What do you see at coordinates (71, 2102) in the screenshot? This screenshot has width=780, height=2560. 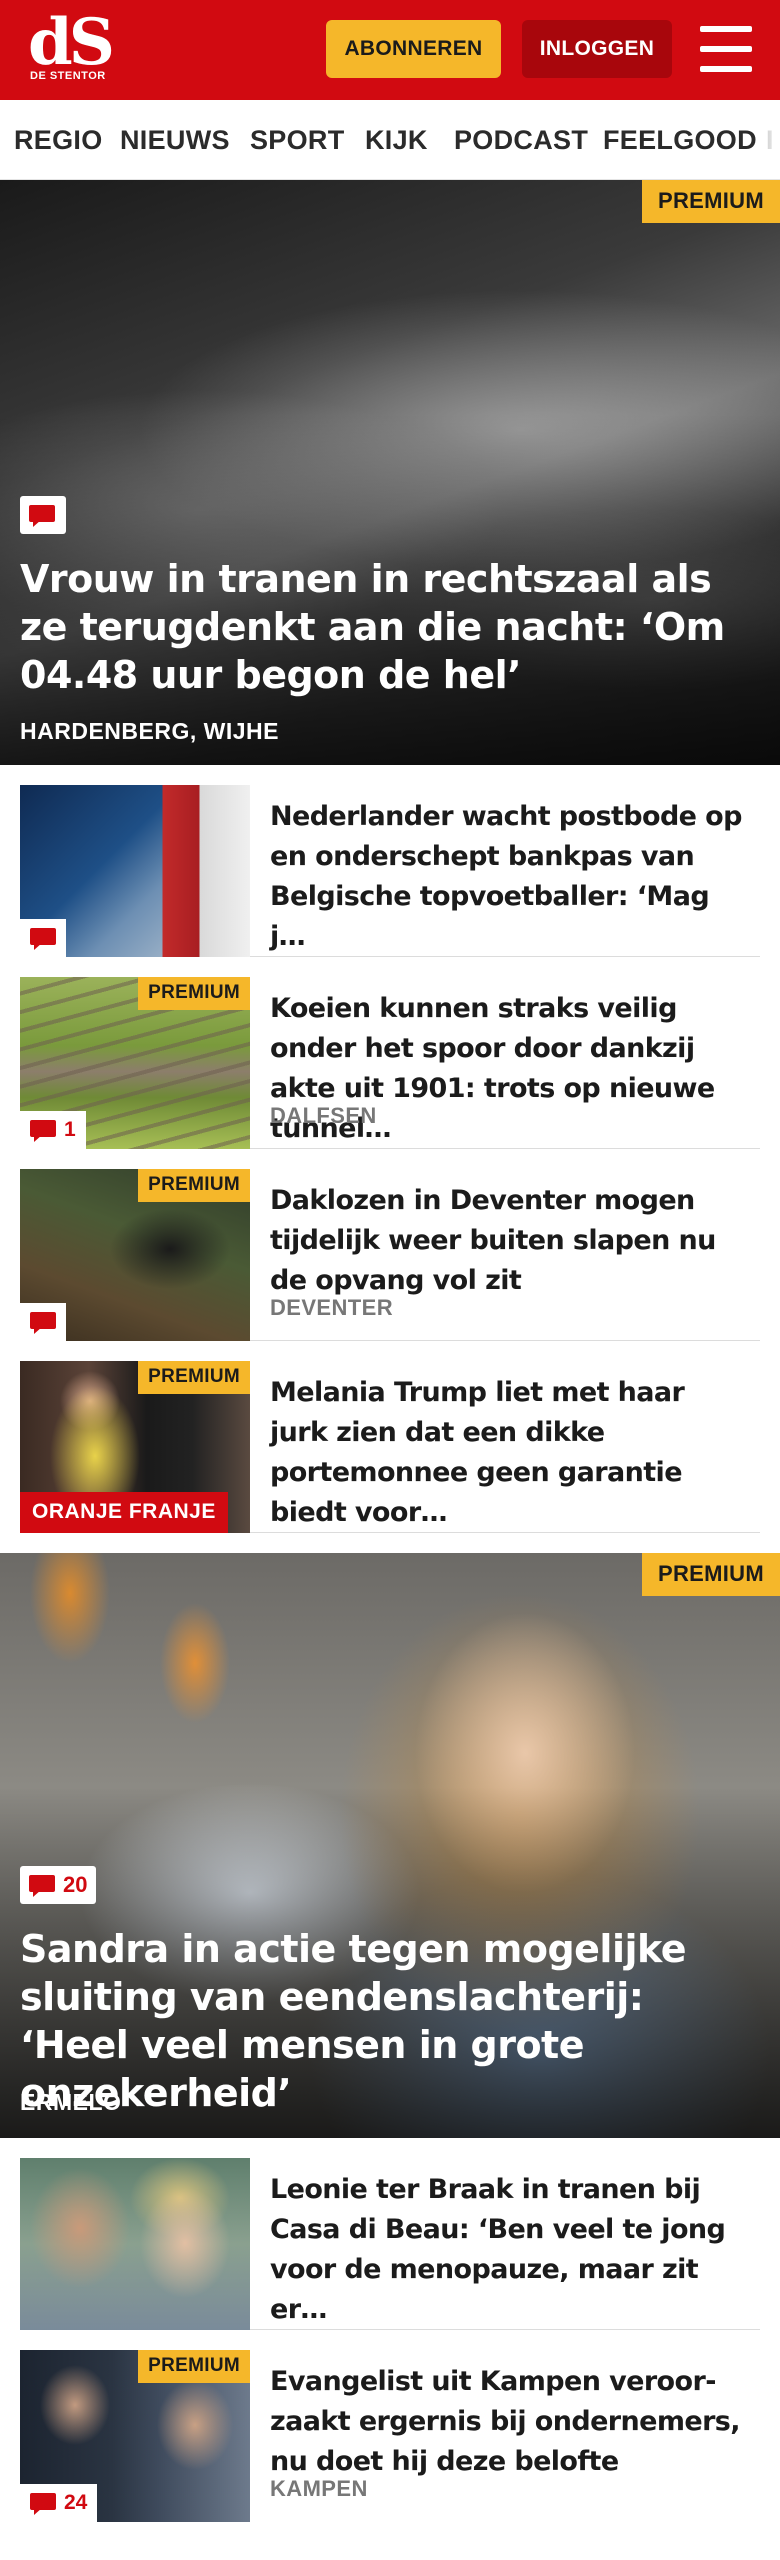 I see `hero-location: ERMELO` at bounding box center [71, 2102].